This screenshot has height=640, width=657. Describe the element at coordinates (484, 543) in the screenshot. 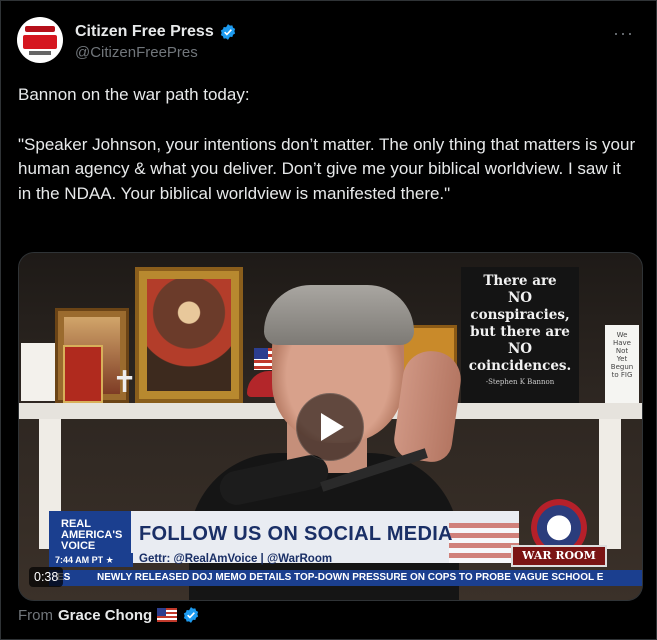

I see `lower-third-flag` at that location.